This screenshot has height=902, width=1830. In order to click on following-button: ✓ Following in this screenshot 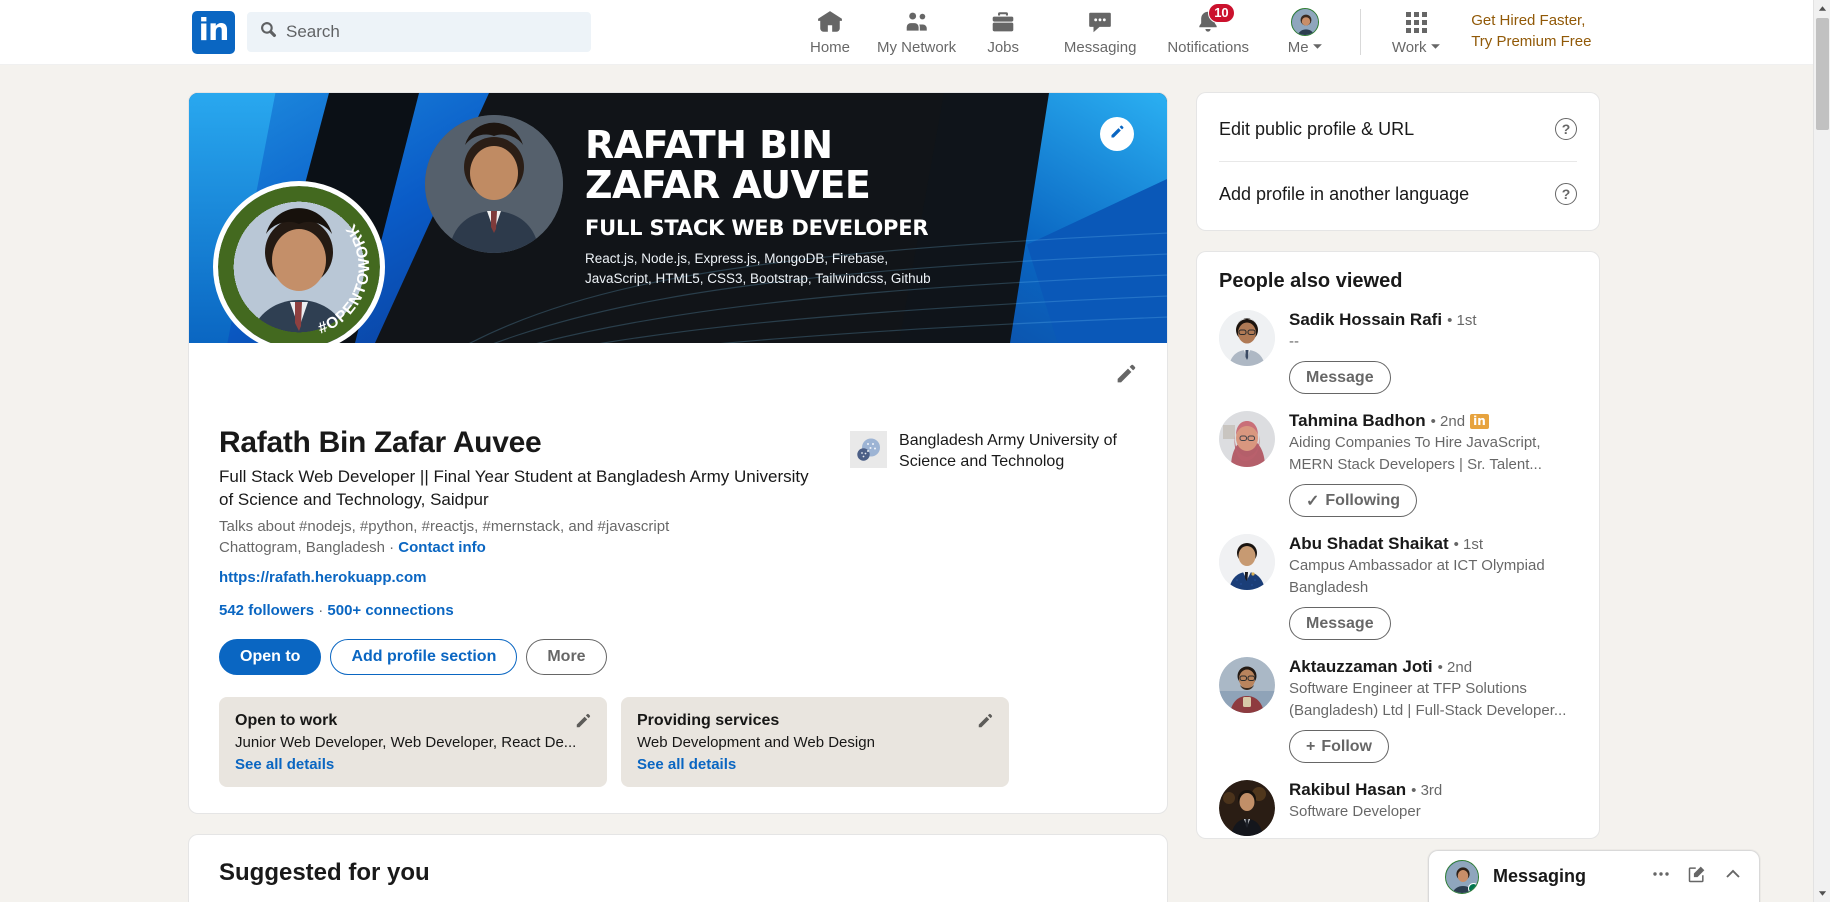, I will do `click(1353, 500)`.